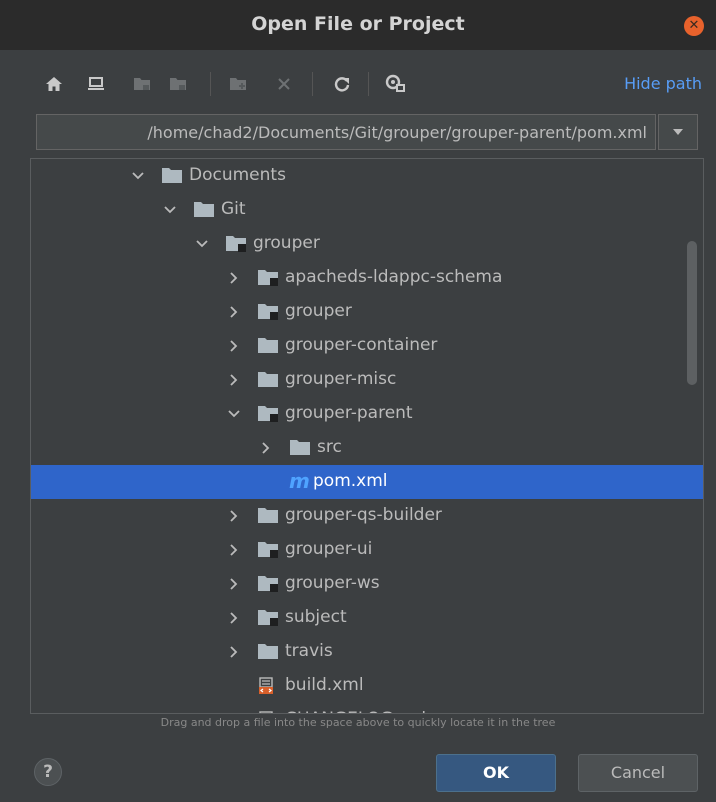  I want to click on tree-row-label: subject, so click(316, 617).